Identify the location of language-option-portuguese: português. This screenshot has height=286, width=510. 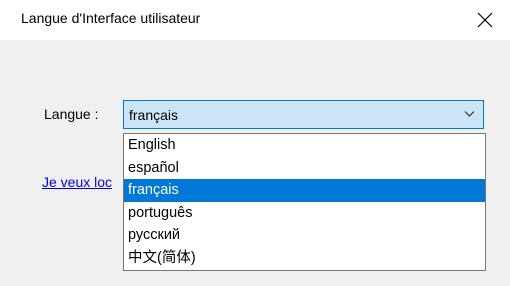
(304, 213).